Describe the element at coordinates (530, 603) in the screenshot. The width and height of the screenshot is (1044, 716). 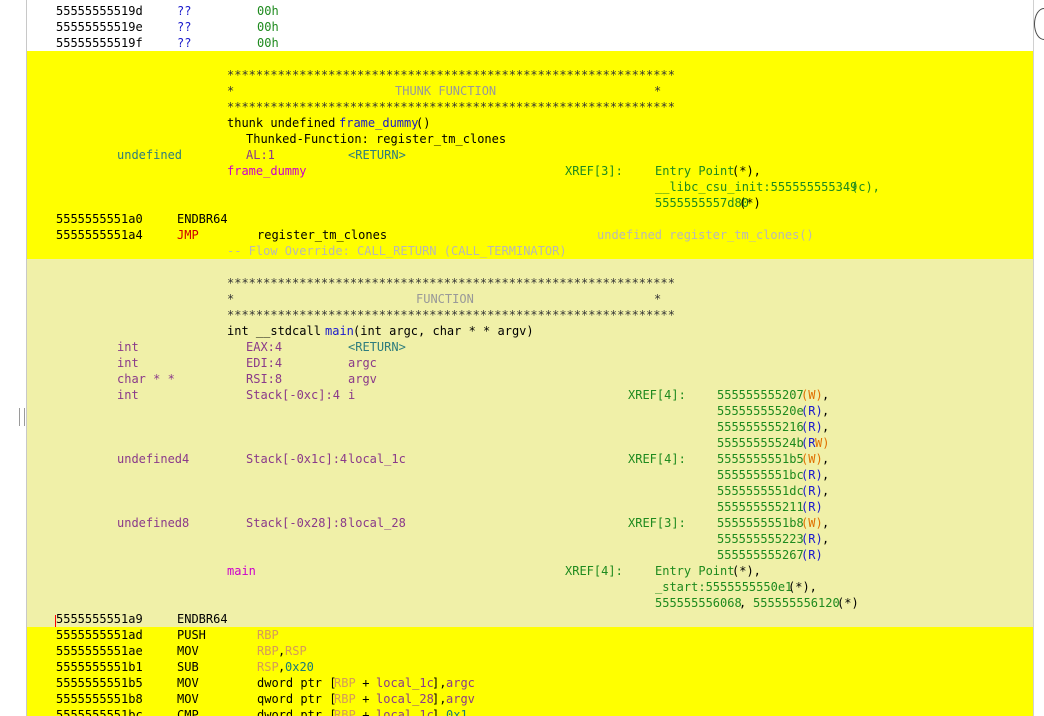
I see `listing-line: 555555556068, 555555556120 (*)` at that location.